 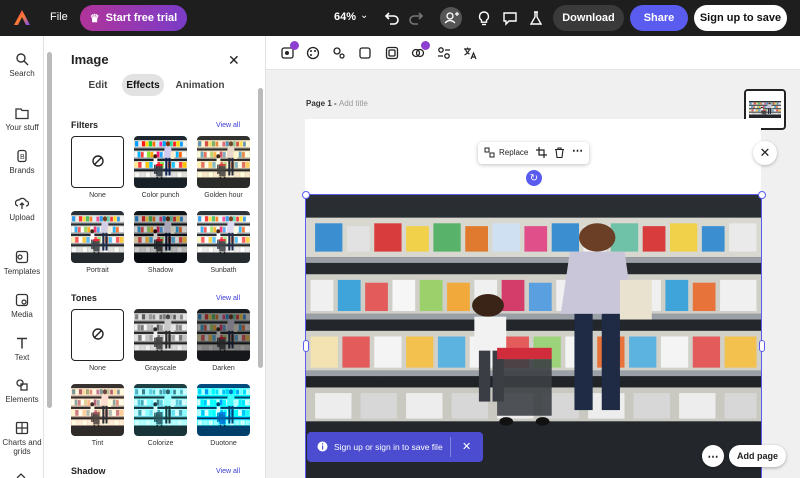 I want to click on upload-icon, so click(x=22, y=203).